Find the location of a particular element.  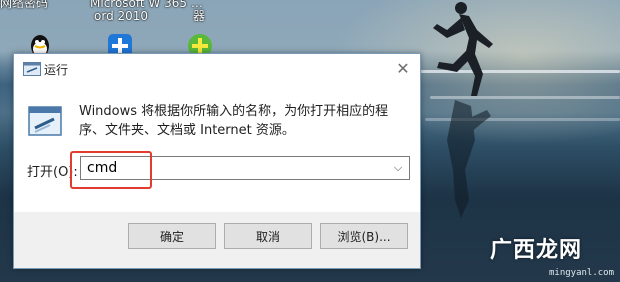

watermark-url: mingyanl.com is located at coordinates (582, 273).